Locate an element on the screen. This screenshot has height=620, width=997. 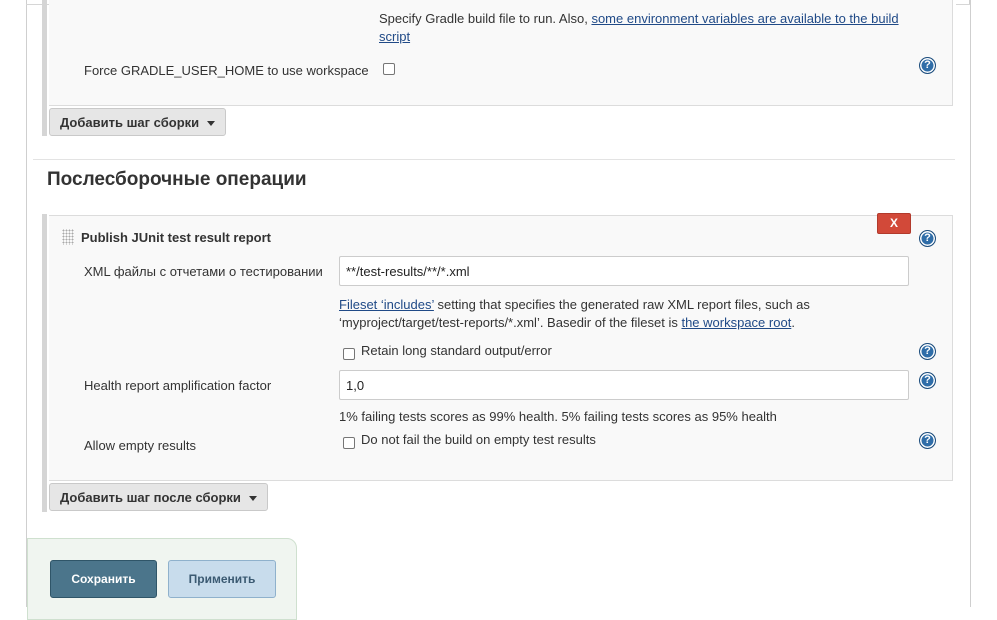
workspace-root-link: the workspace root is located at coordinates (736, 322).